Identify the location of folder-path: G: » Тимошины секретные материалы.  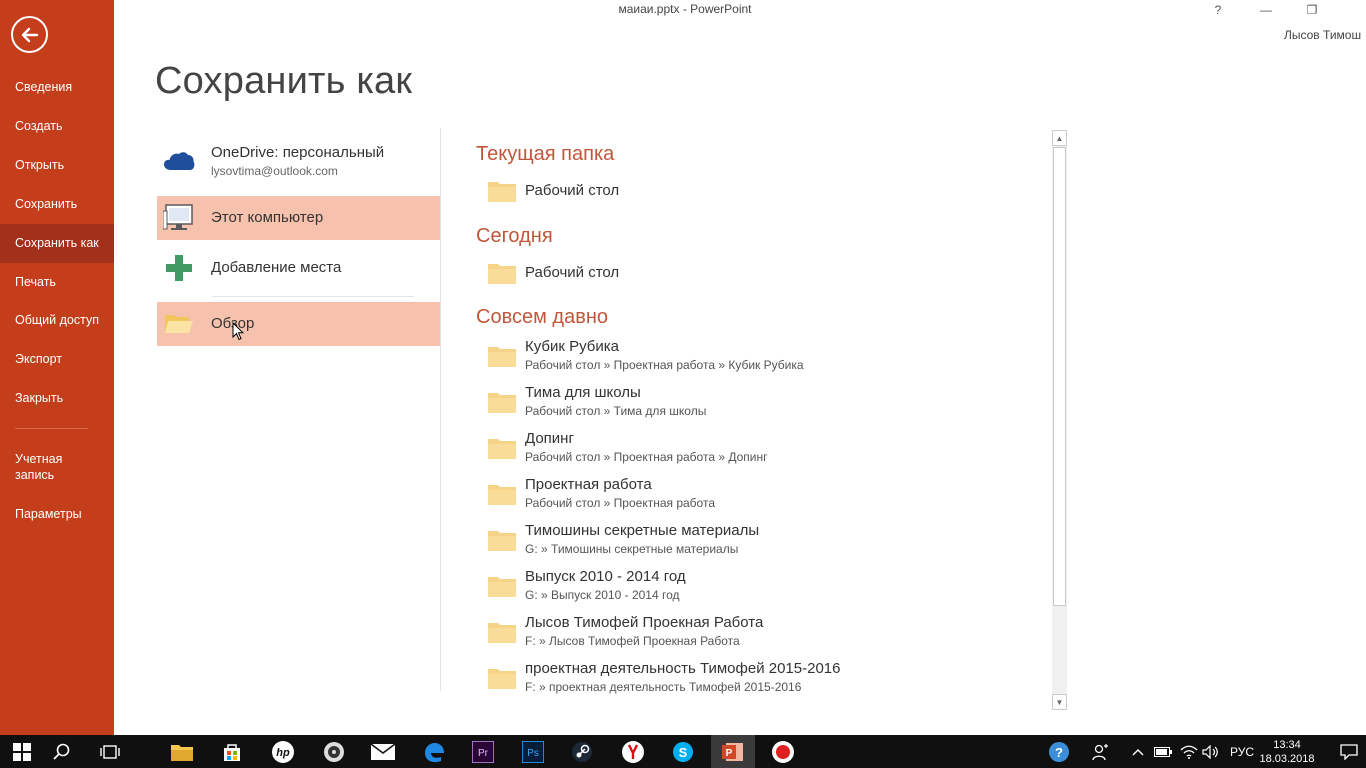
(632, 549).